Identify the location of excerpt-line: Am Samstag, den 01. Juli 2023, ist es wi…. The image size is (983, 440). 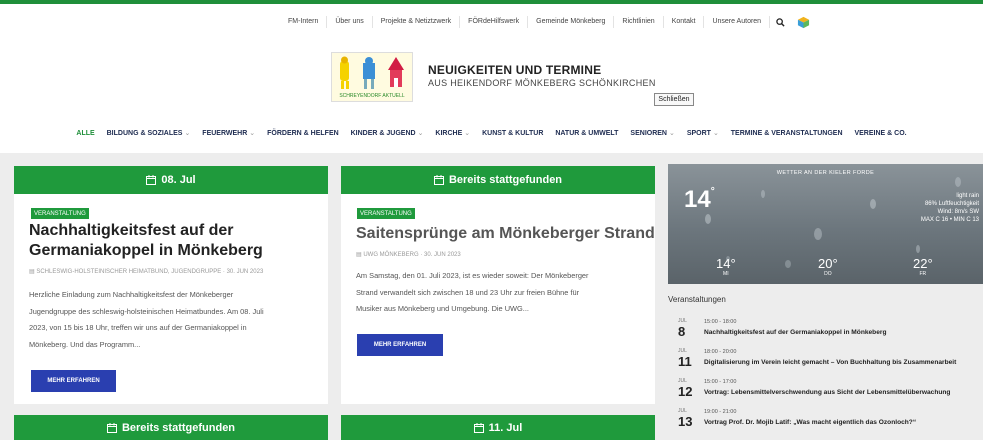
(472, 275).